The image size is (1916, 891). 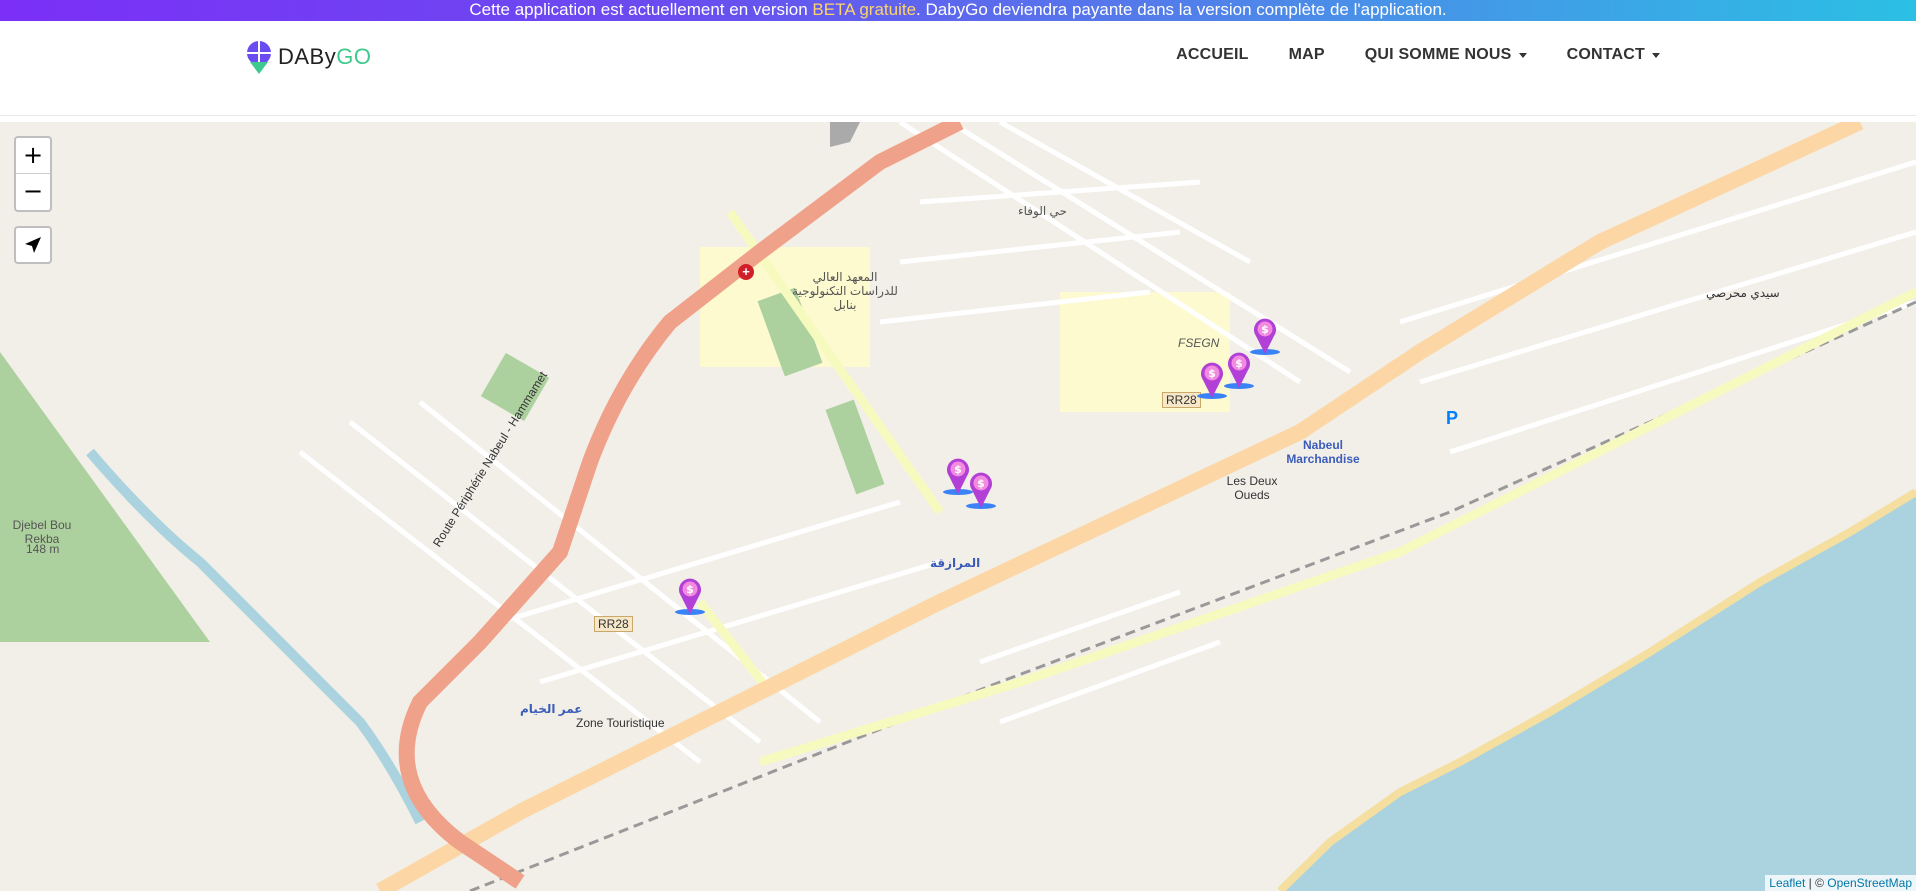 I want to click on brand-logo: DAByGO, so click(x=307, y=57).